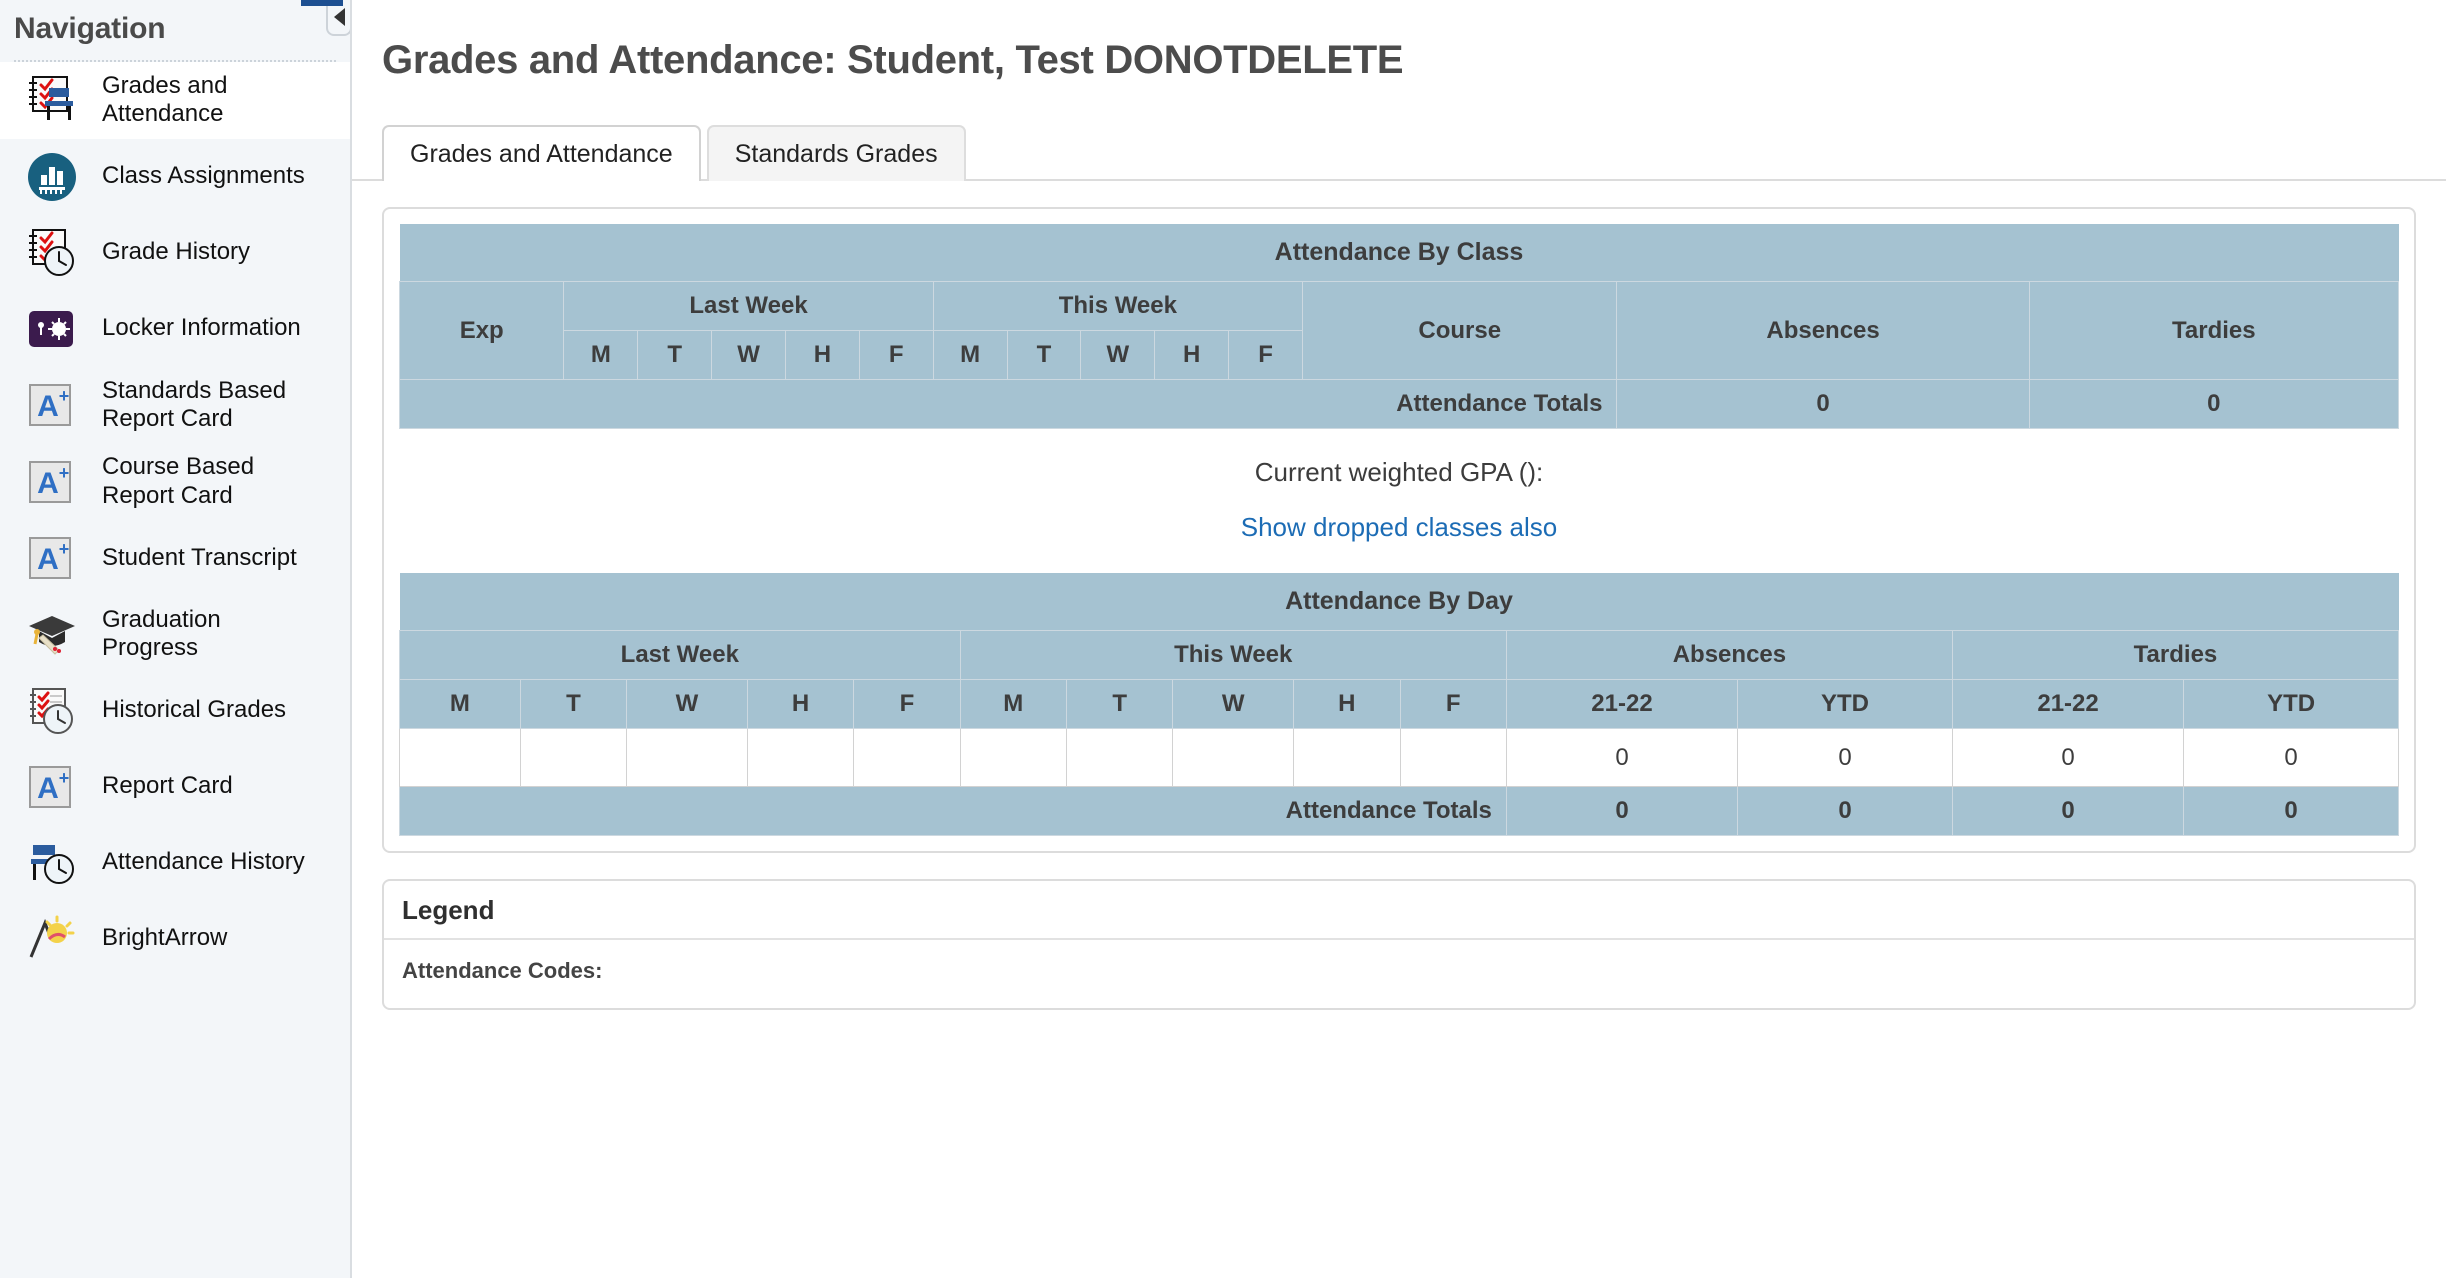 This screenshot has width=2446, height=1278. What do you see at coordinates (175, 634) in the screenshot?
I see `sidebar-item-graduation-progress: Graduation Progress` at bounding box center [175, 634].